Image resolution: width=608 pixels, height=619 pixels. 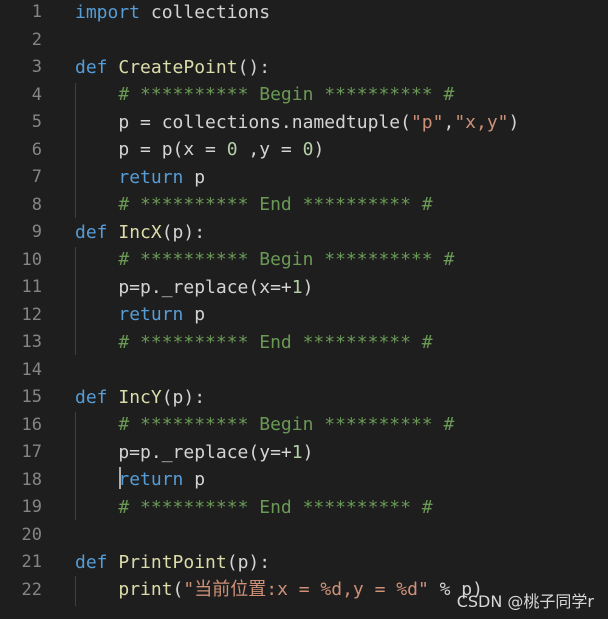 I want to click on code-line: 21 def PrintPoint(p):, so click(x=304, y=562).